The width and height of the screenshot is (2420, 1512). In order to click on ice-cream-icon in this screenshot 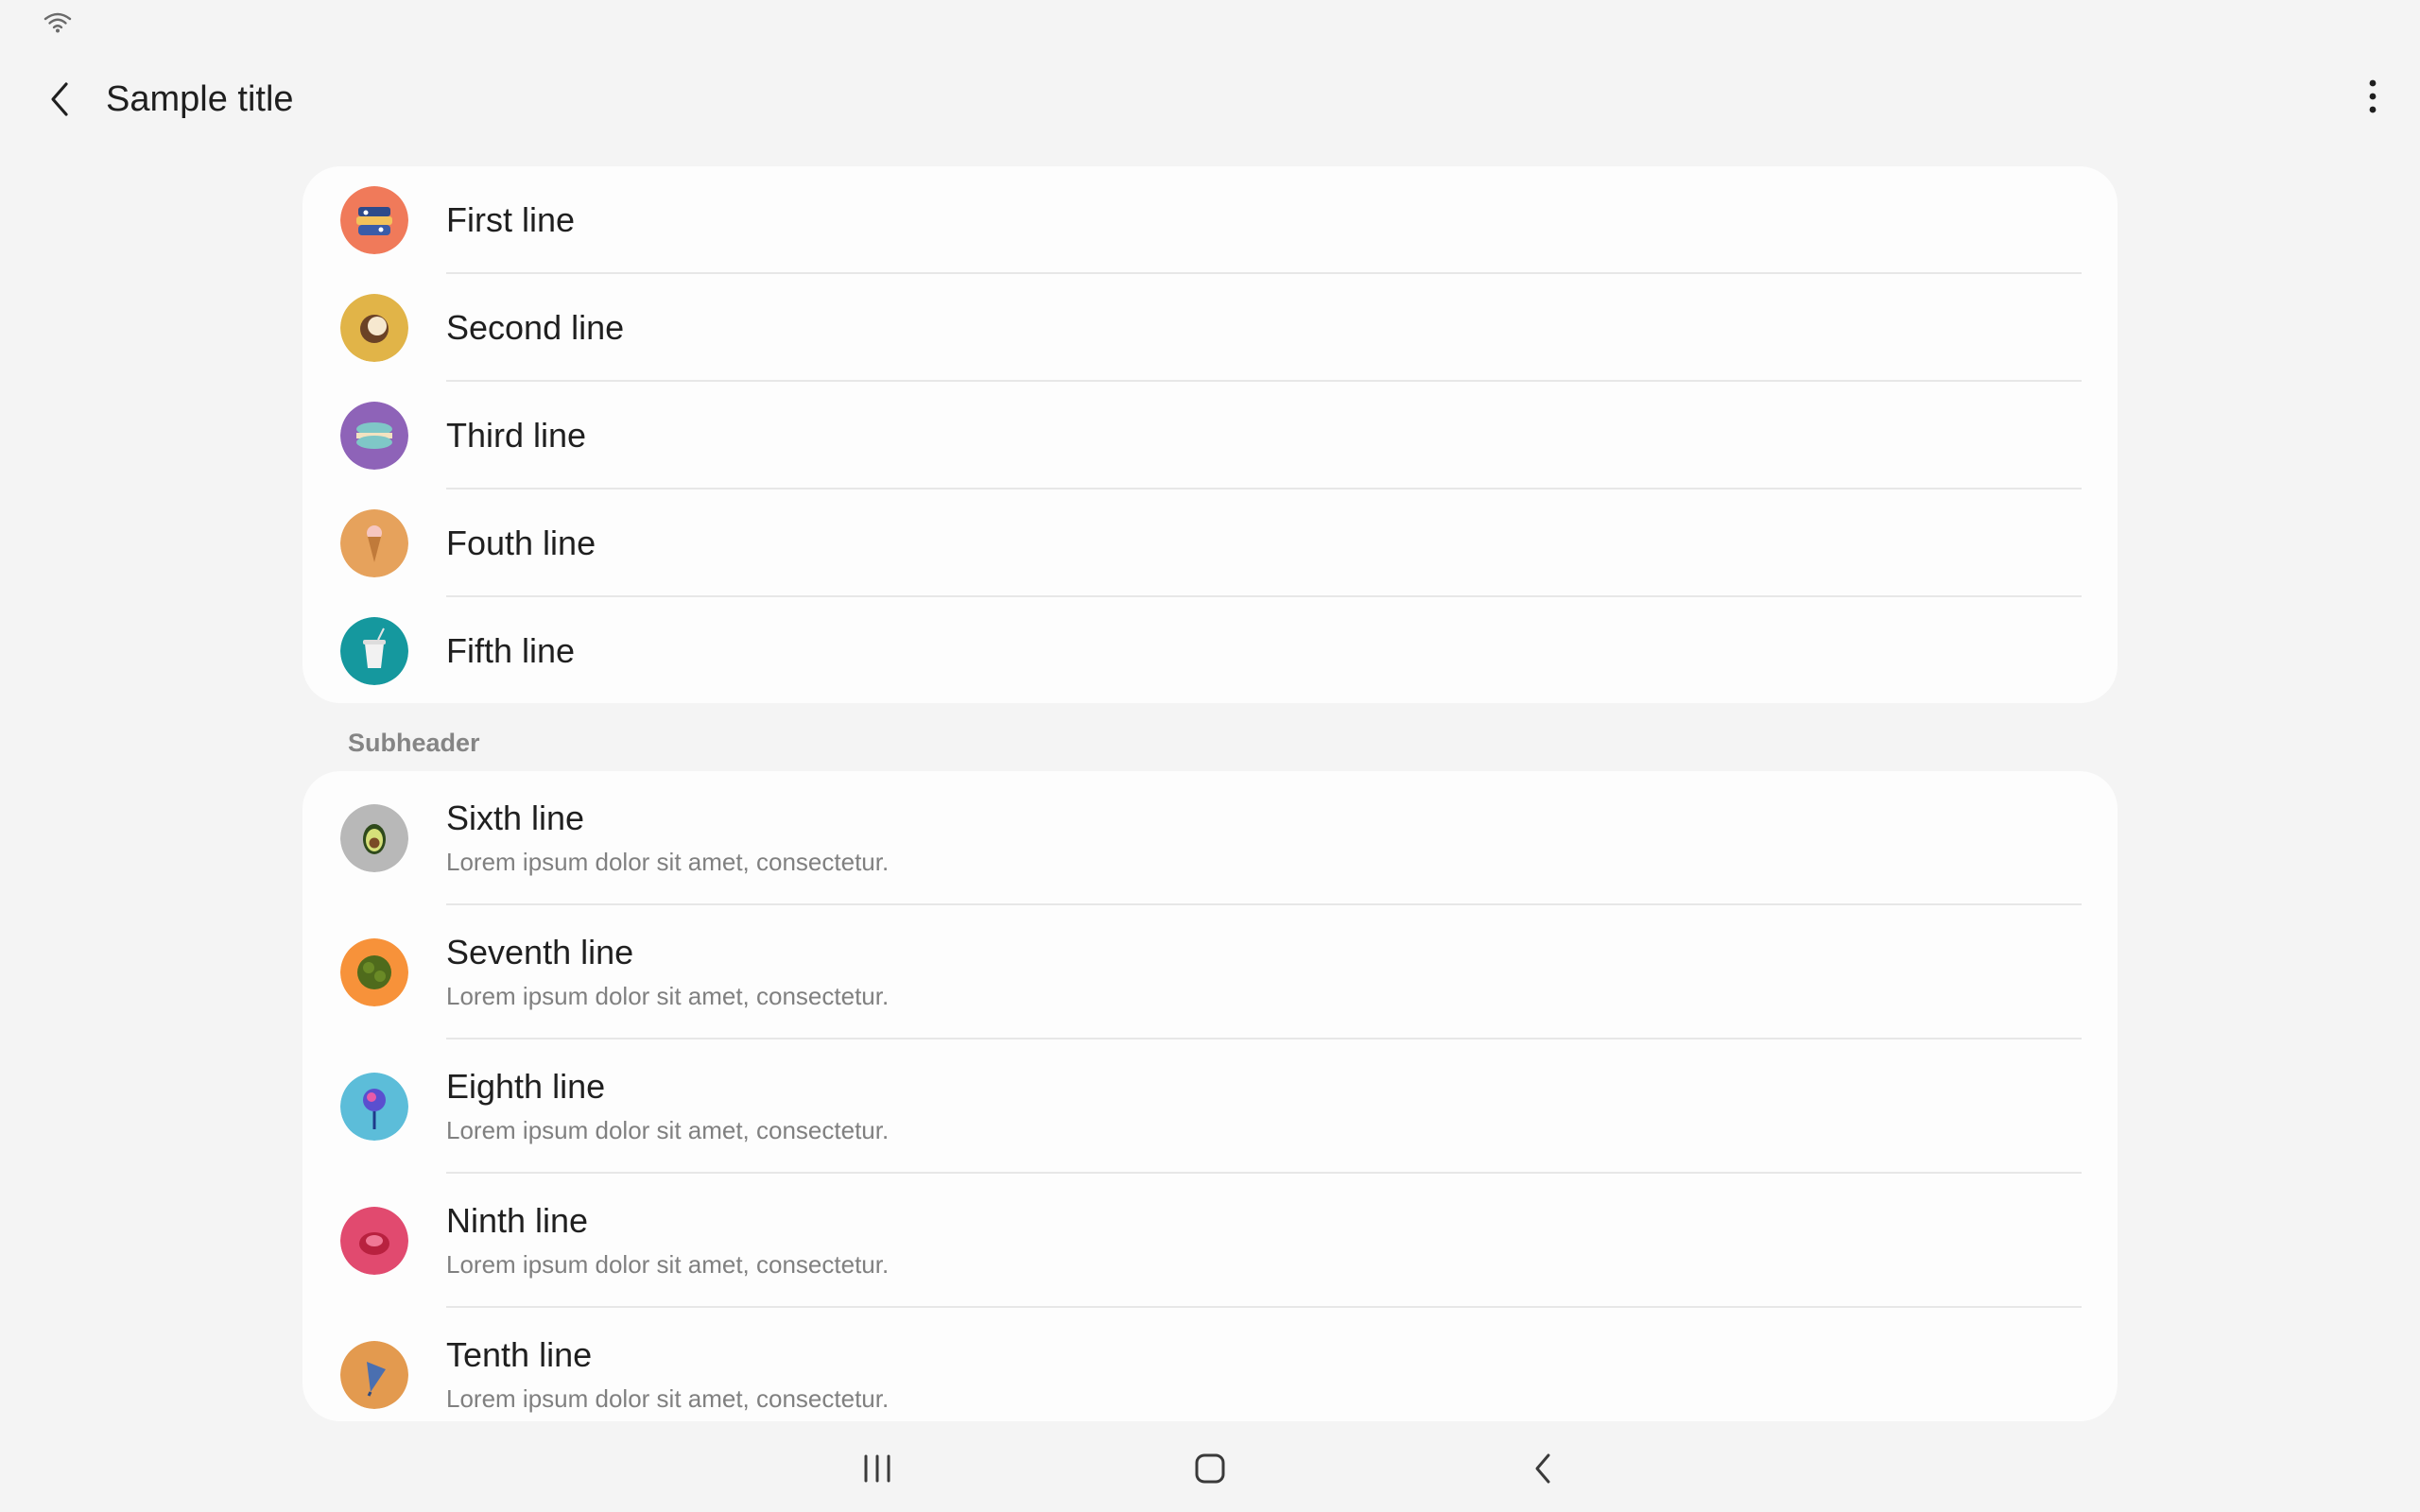, I will do `click(374, 543)`.